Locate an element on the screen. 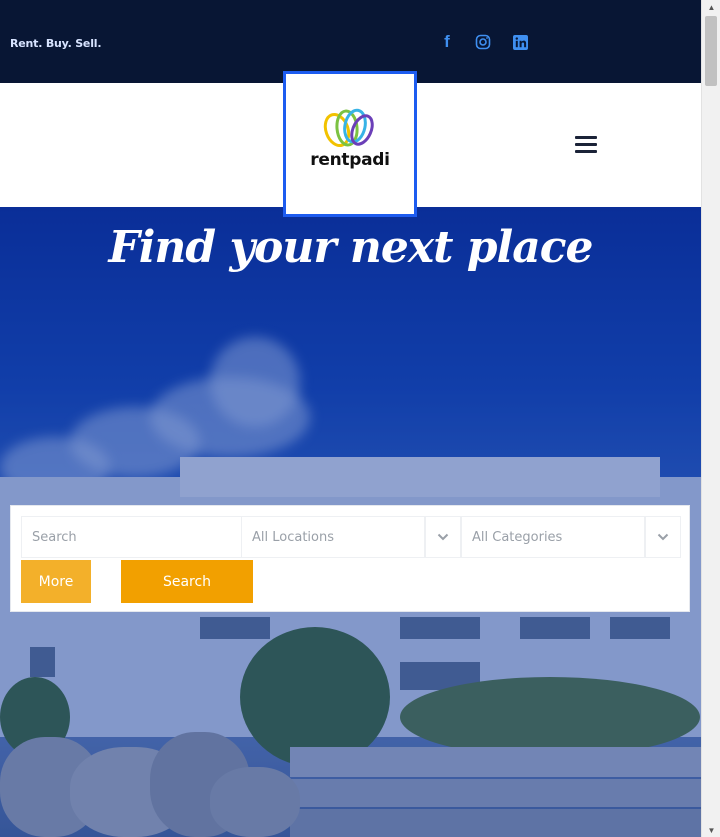 The width and height of the screenshot is (720, 837). facebook-glyph: f is located at coordinates (447, 41).